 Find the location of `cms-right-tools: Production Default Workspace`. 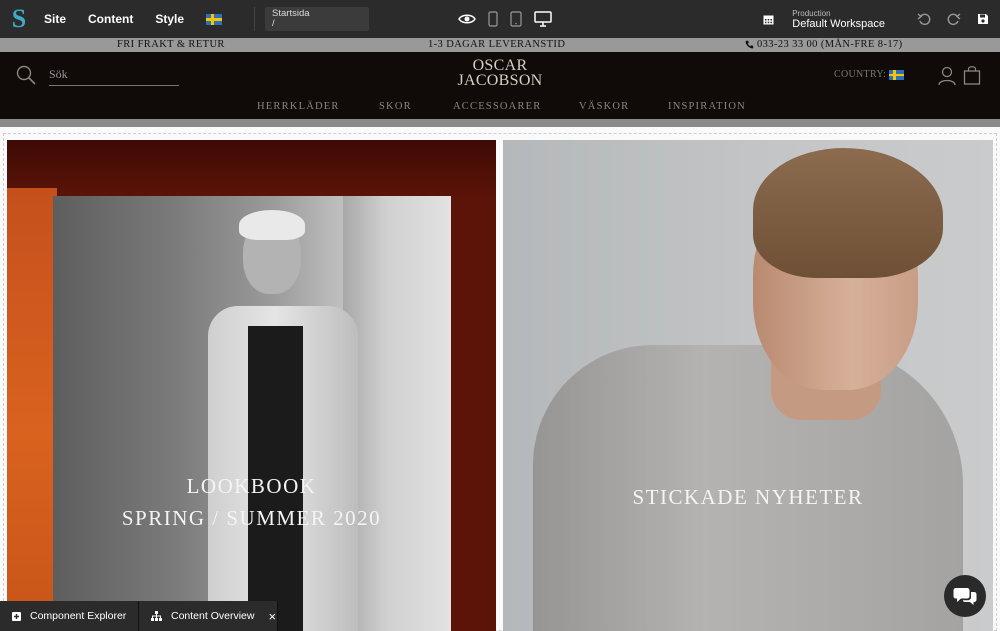

cms-right-tools: Production Default Workspace is located at coordinates (881, 19).